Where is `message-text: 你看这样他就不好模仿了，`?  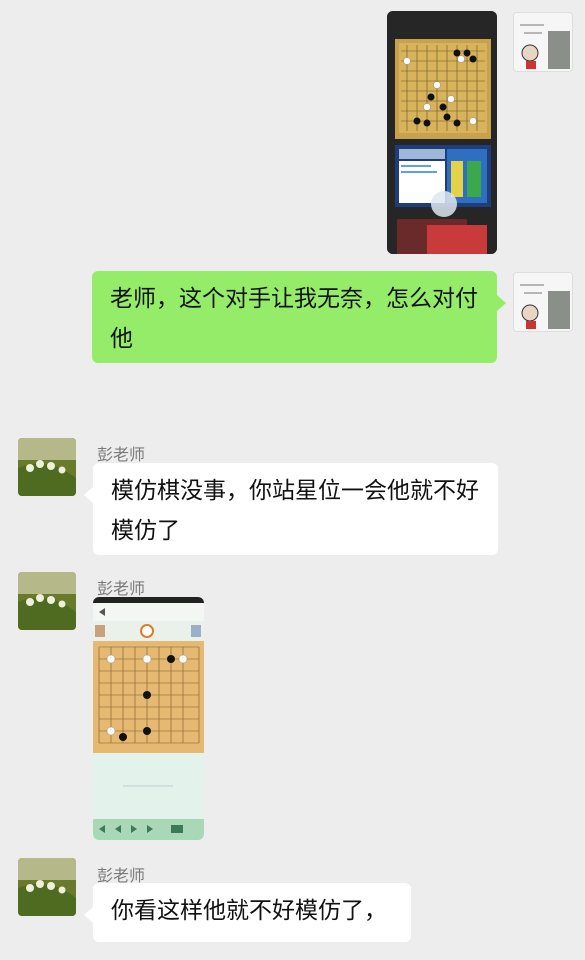
message-text: 你看这样他就不好模仿了， is located at coordinates (249, 911).